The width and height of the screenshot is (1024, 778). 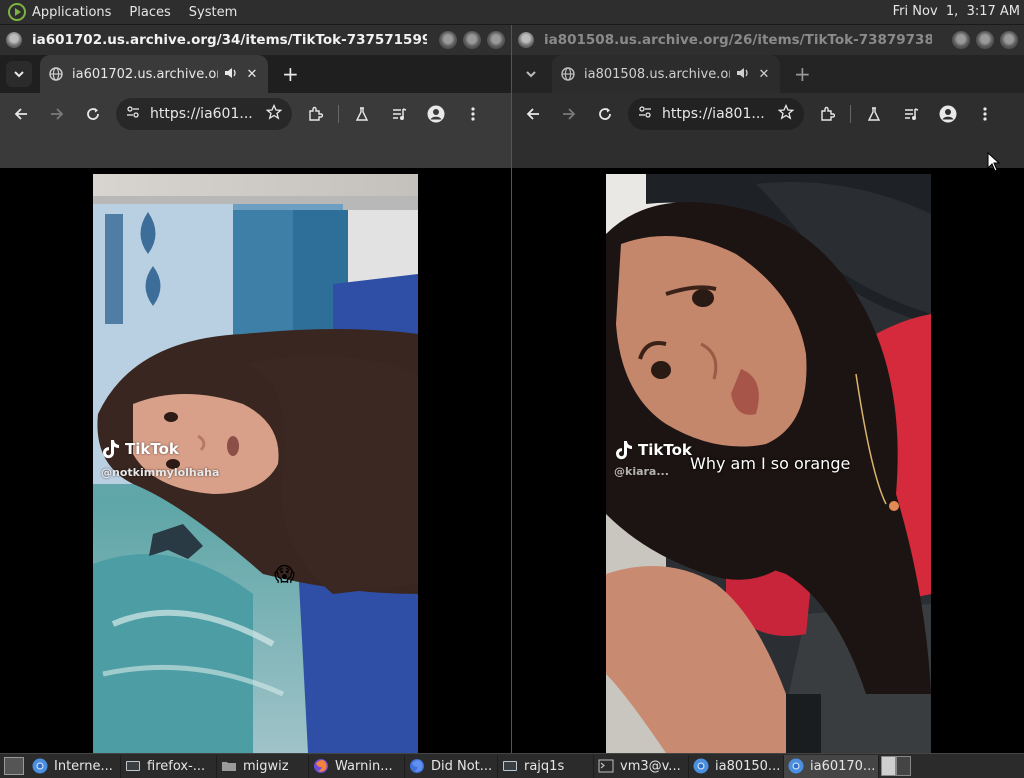 I want to click on tab-title: ia601702.us.archive.org/3, so click(x=145, y=74).